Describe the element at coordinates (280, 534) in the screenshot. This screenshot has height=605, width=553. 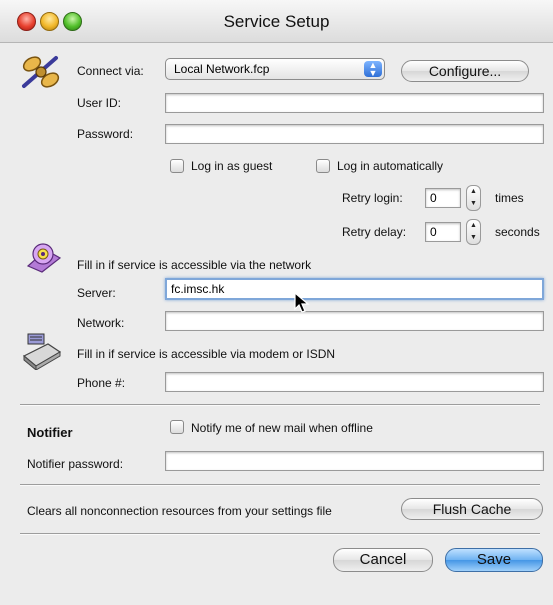
I see `divider-footer` at that location.